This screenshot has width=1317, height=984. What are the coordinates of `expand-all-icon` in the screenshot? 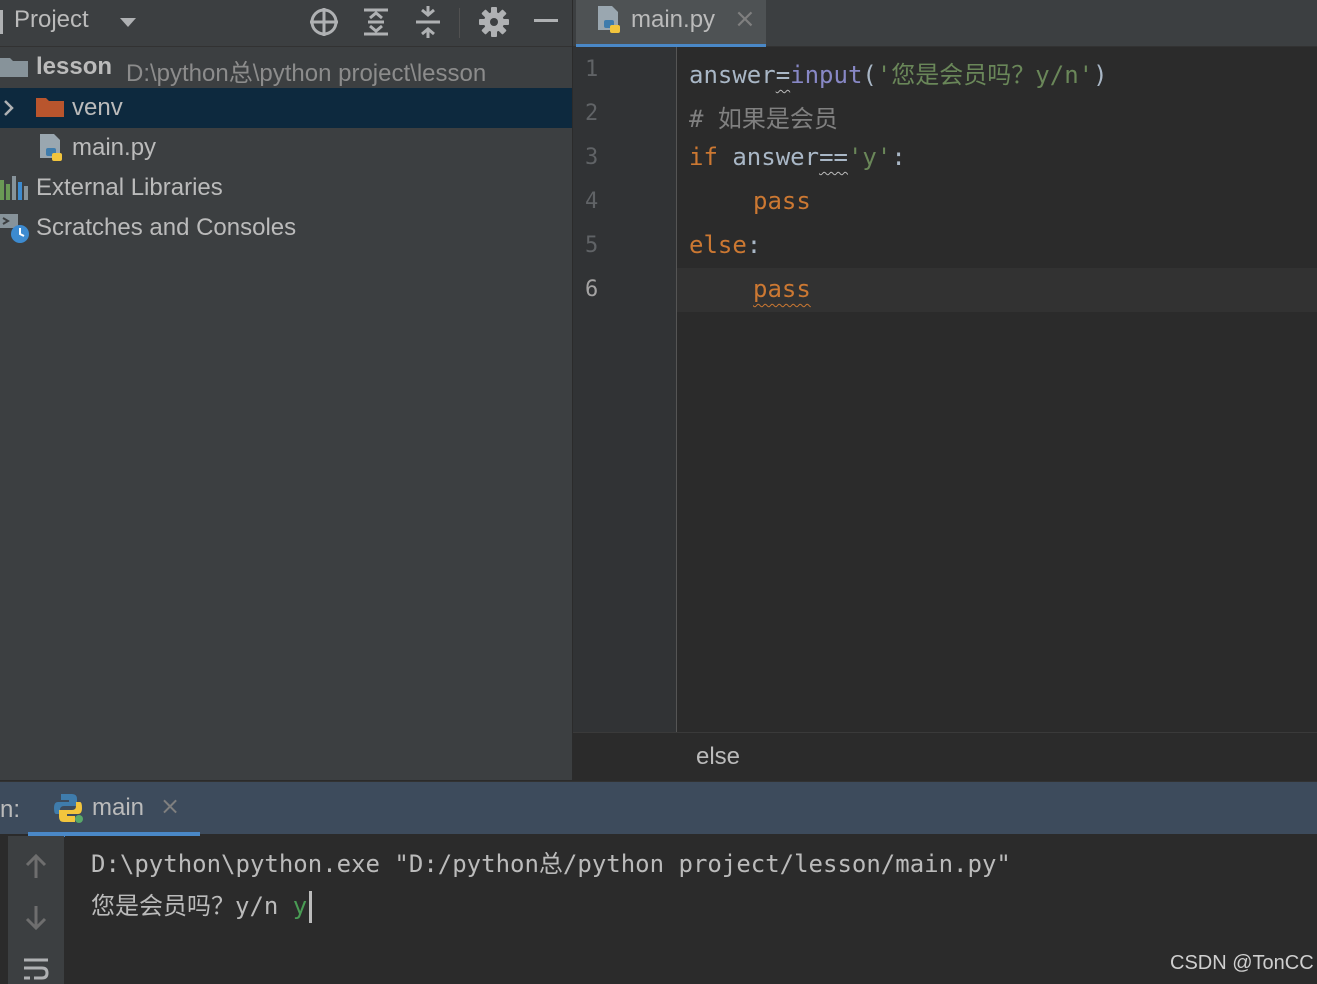 It's located at (376, 22).